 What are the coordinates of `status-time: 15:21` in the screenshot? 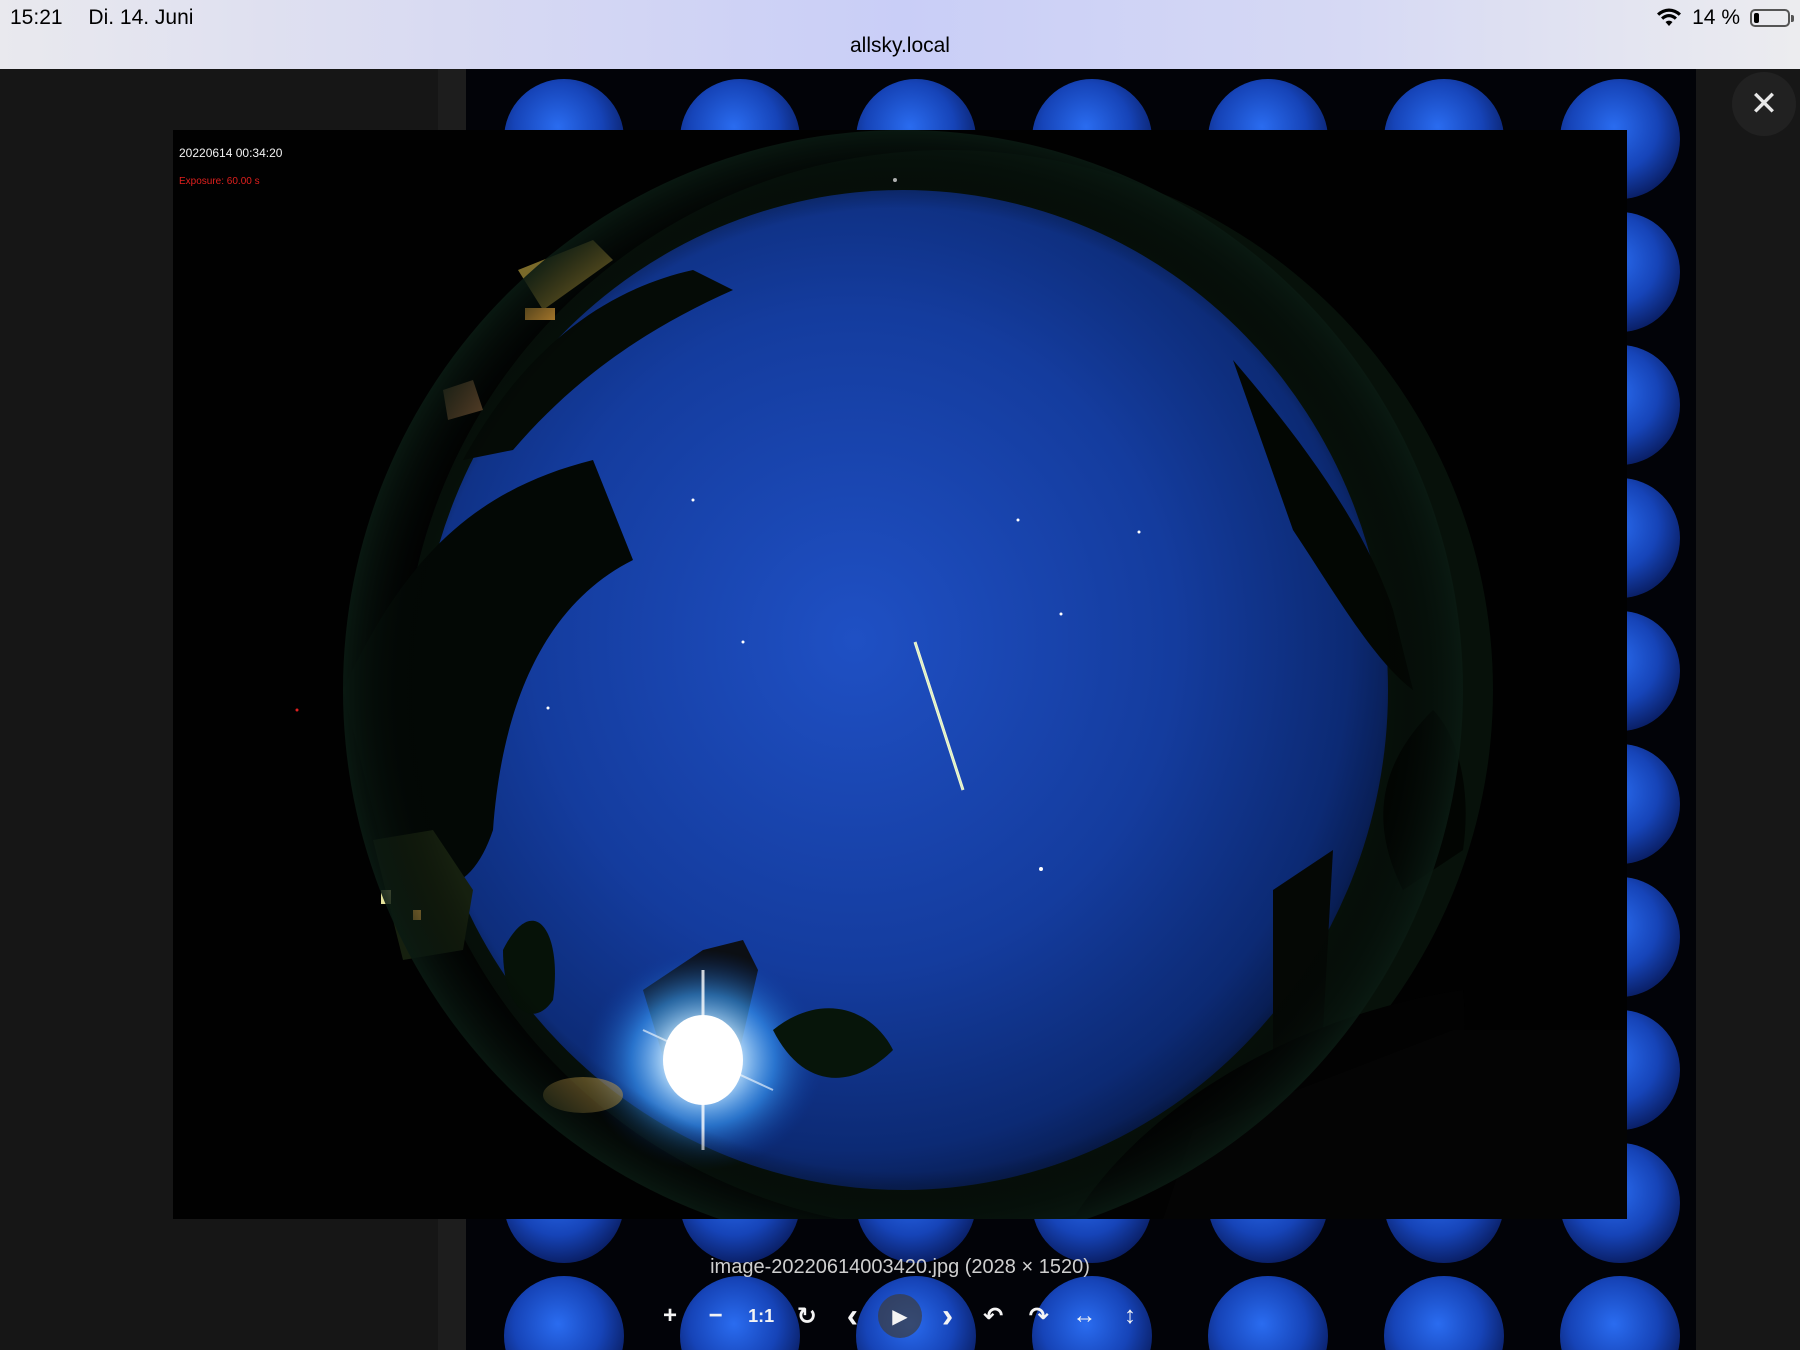 It's located at (36, 17).